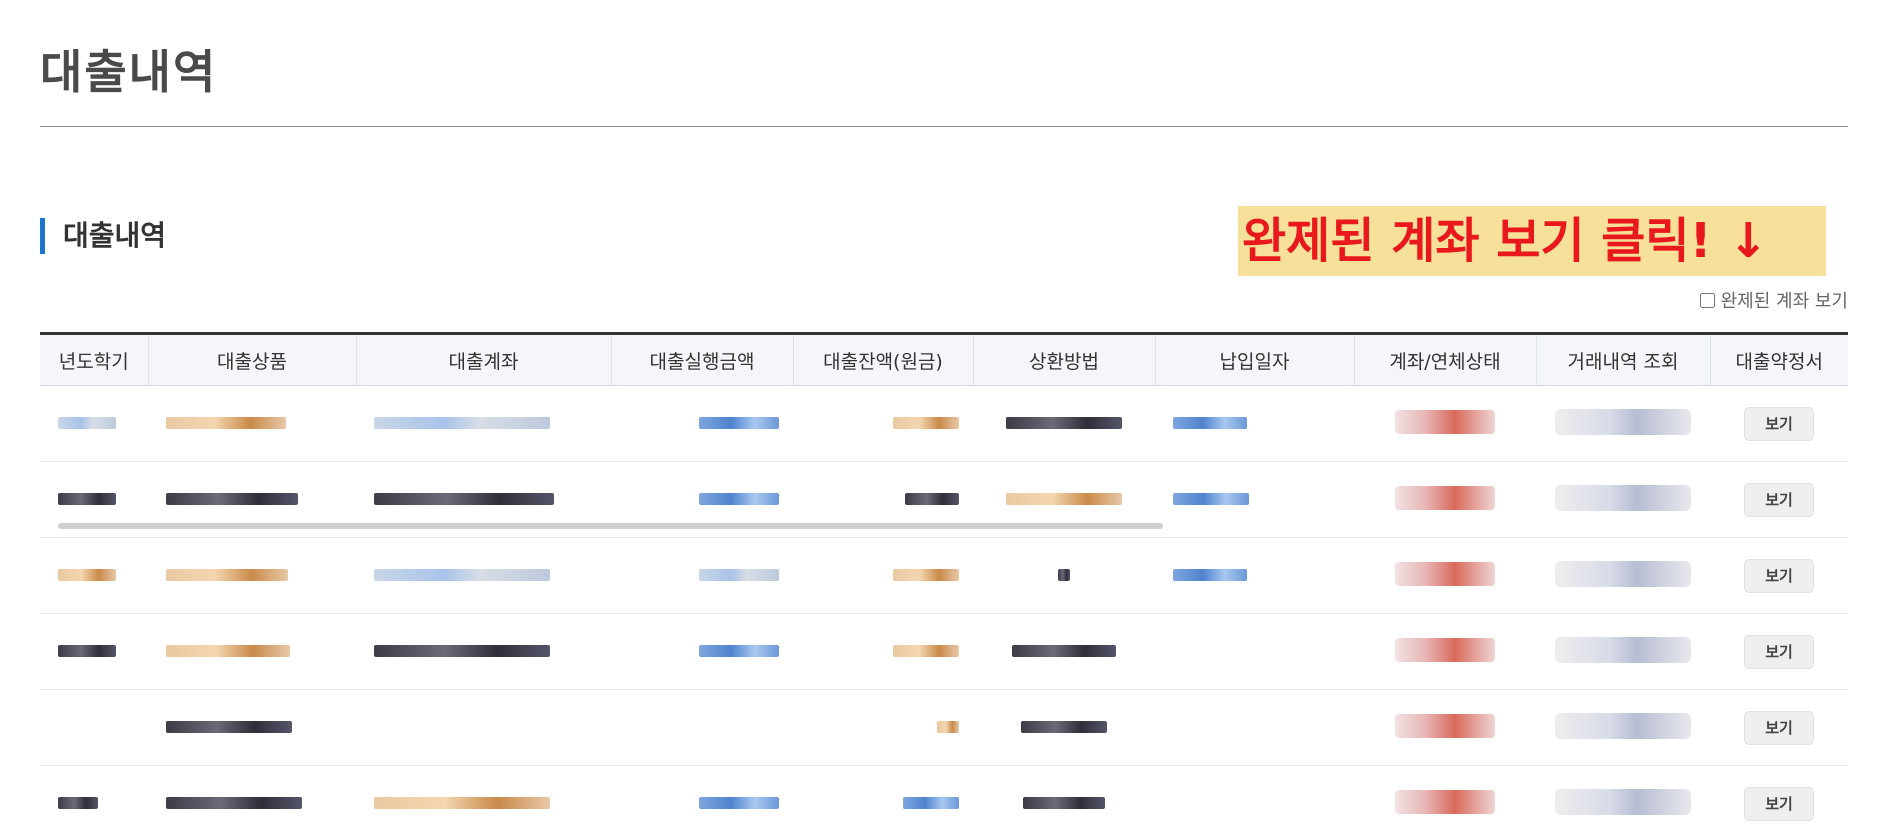 Image resolution: width=1888 pixels, height=825 pixels. What do you see at coordinates (1532, 241) in the screenshot?
I see `annotation-callout: 완제된 계좌 보기 클릭! ↓` at bounding box center [1532, 241].